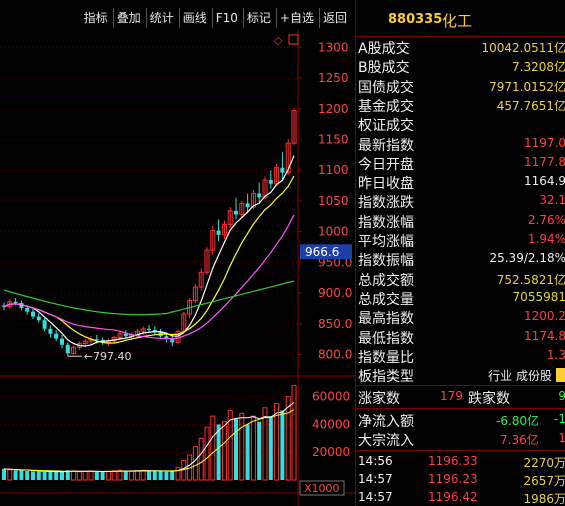 The width and height of the screenshot is (565, 506). Describe the element at coordinates (386, 126) in the screenshot. I see `quote-label: 权证成交` at that location.